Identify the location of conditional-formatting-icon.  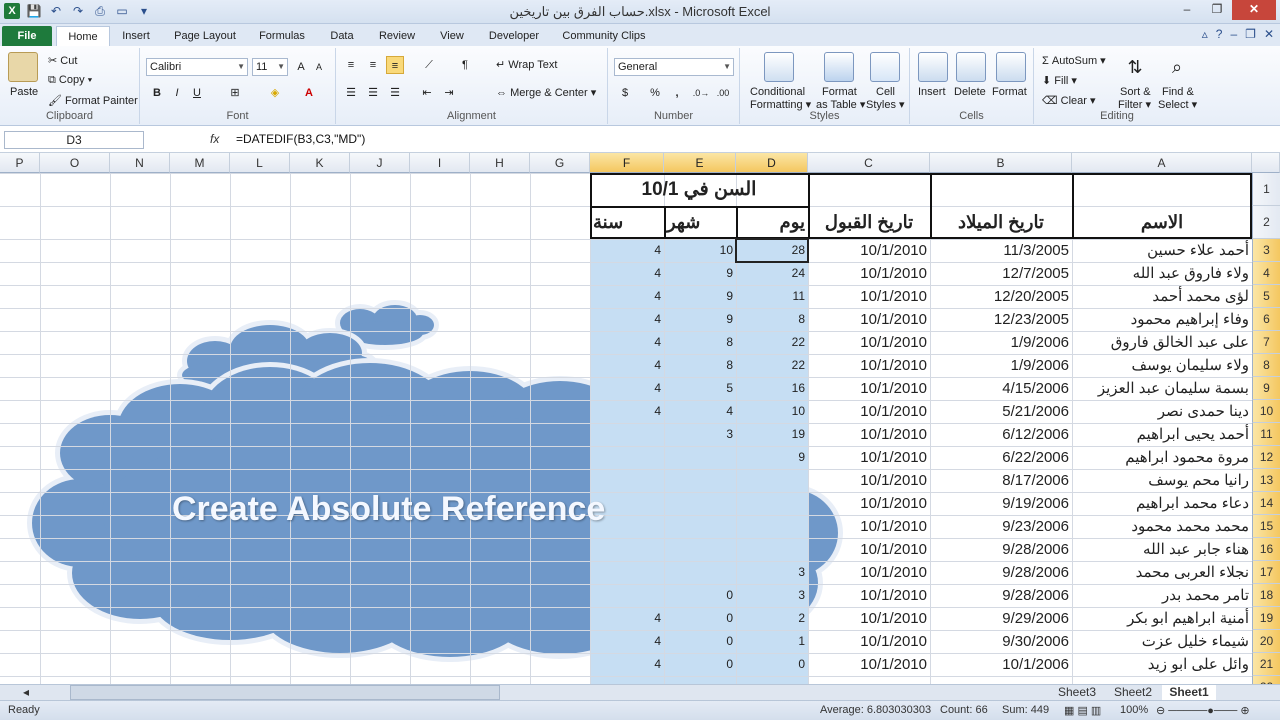
(779, 67).